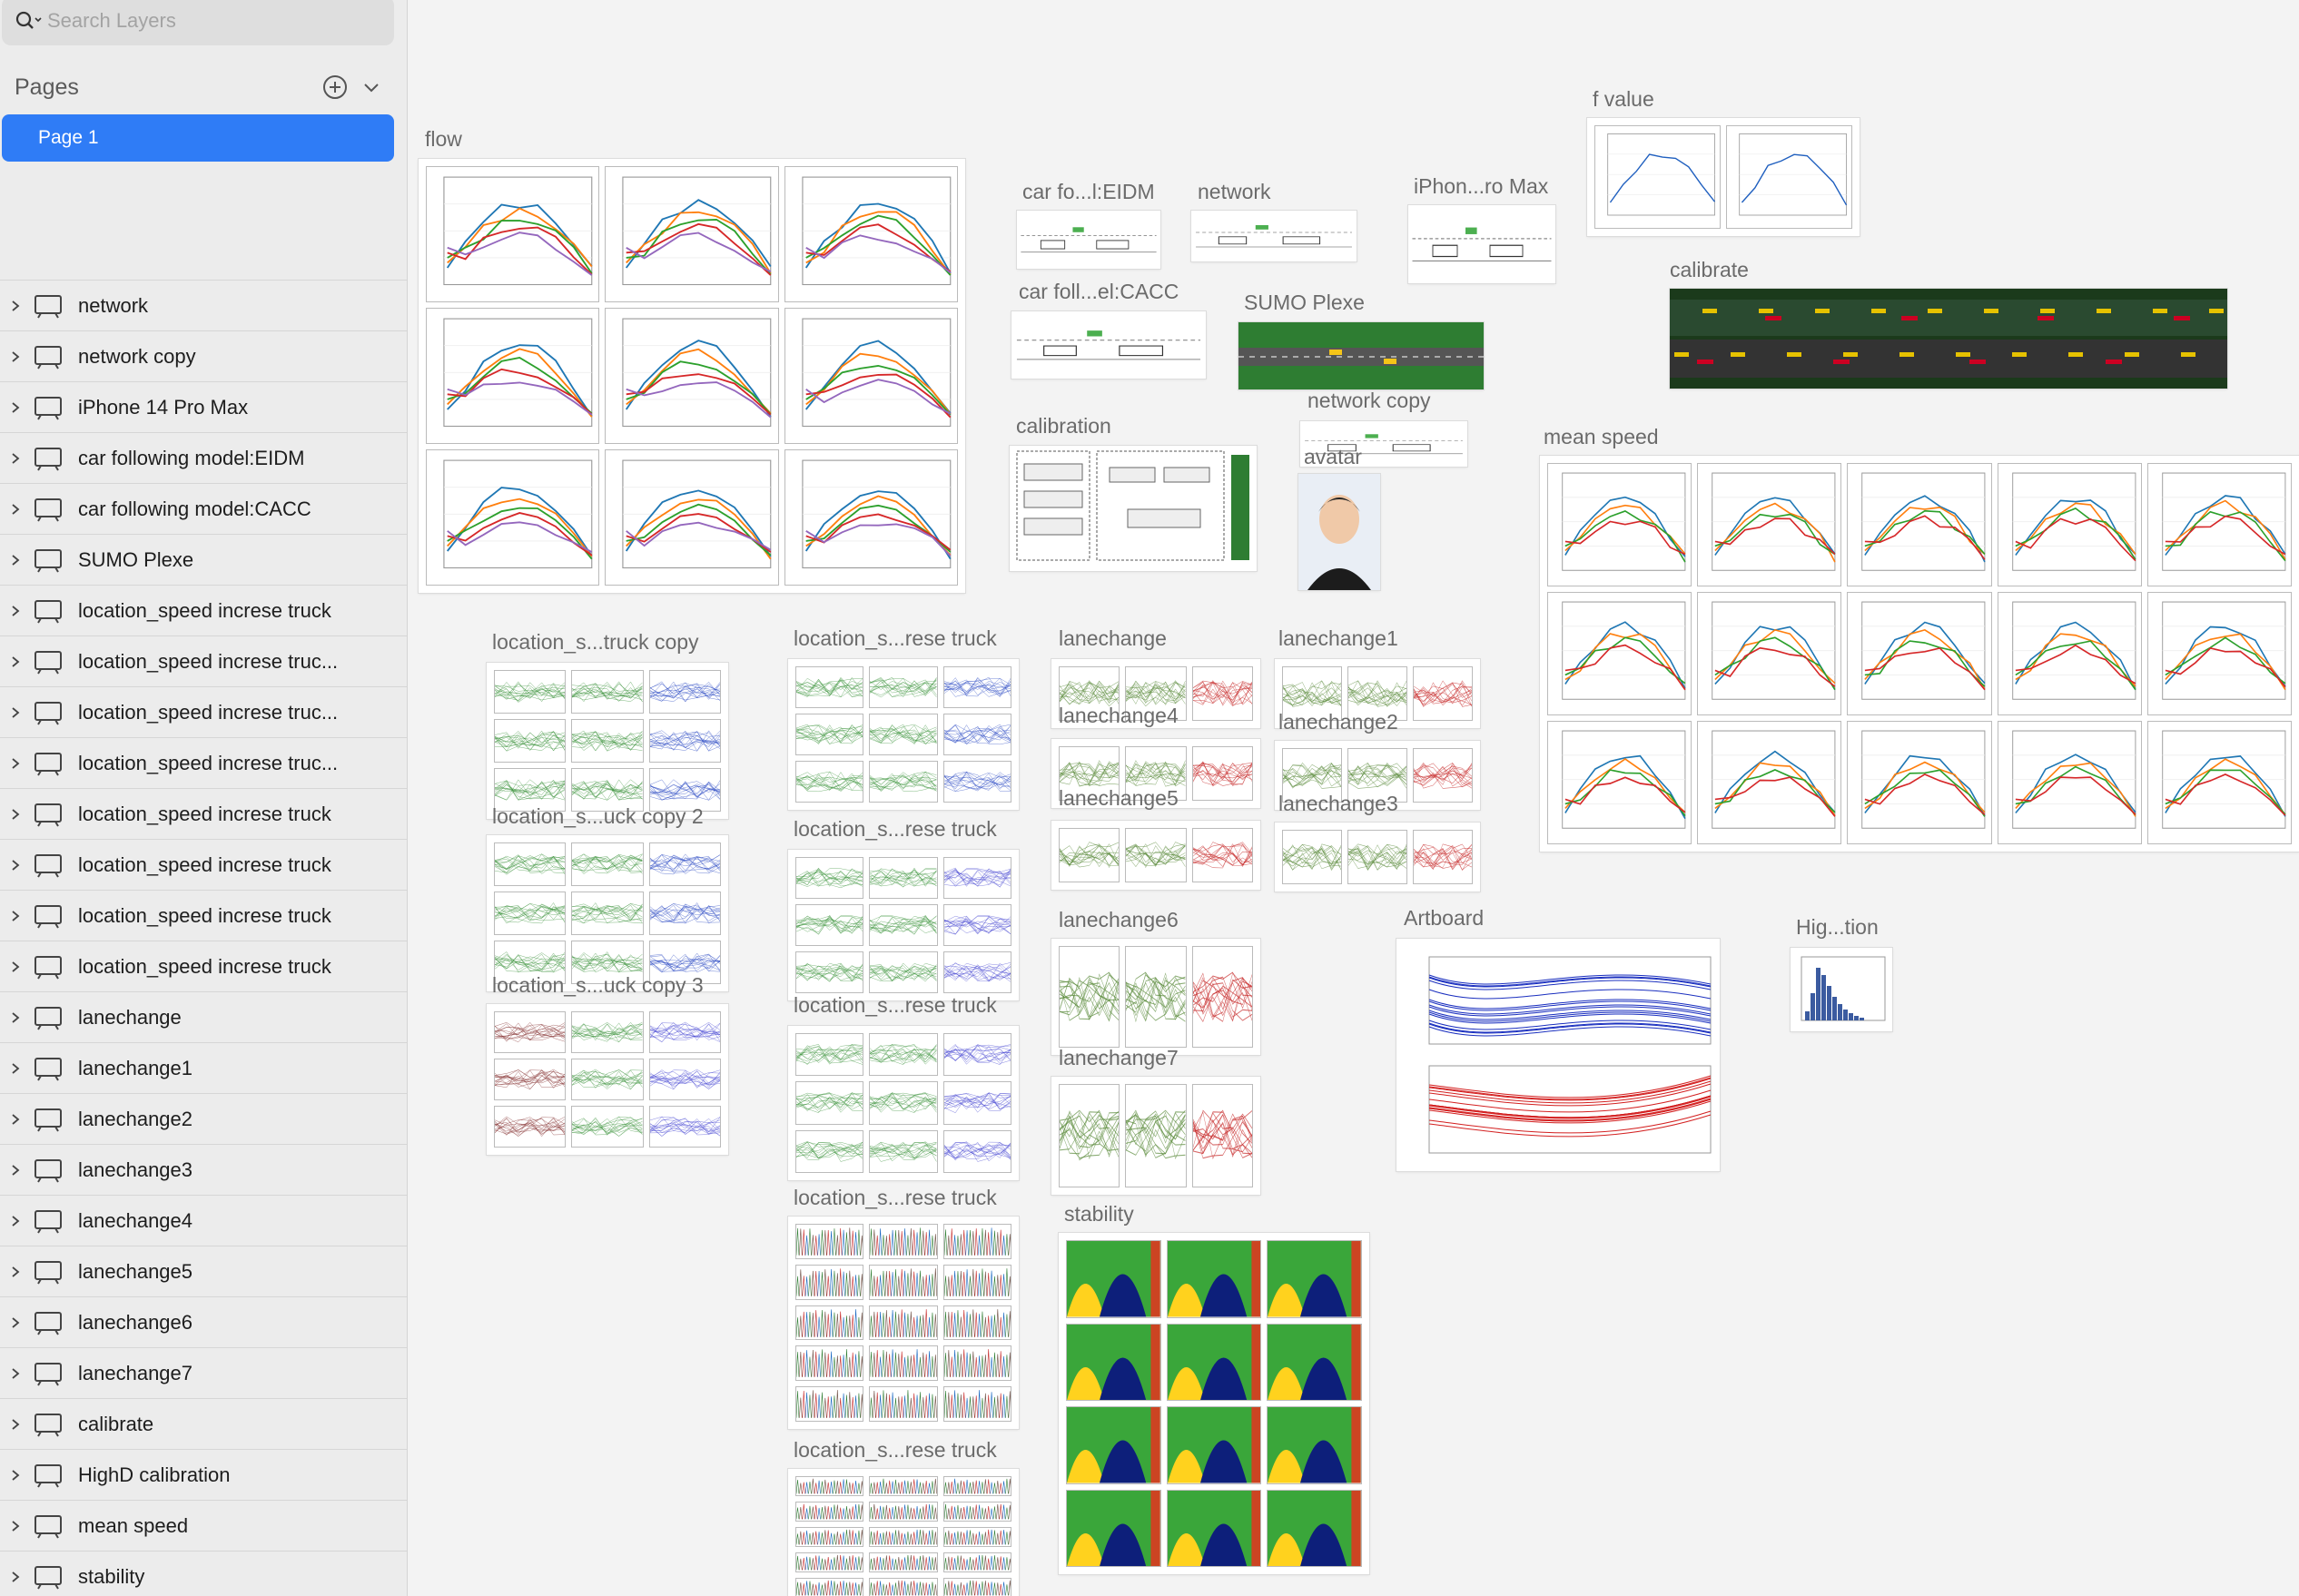 The width and height of the screenshot is (2299, 1596). What do you see at coordinates (1235, 192) in the screenshot?
I see `artboard-label: network` at bounding box center [1235, 192].